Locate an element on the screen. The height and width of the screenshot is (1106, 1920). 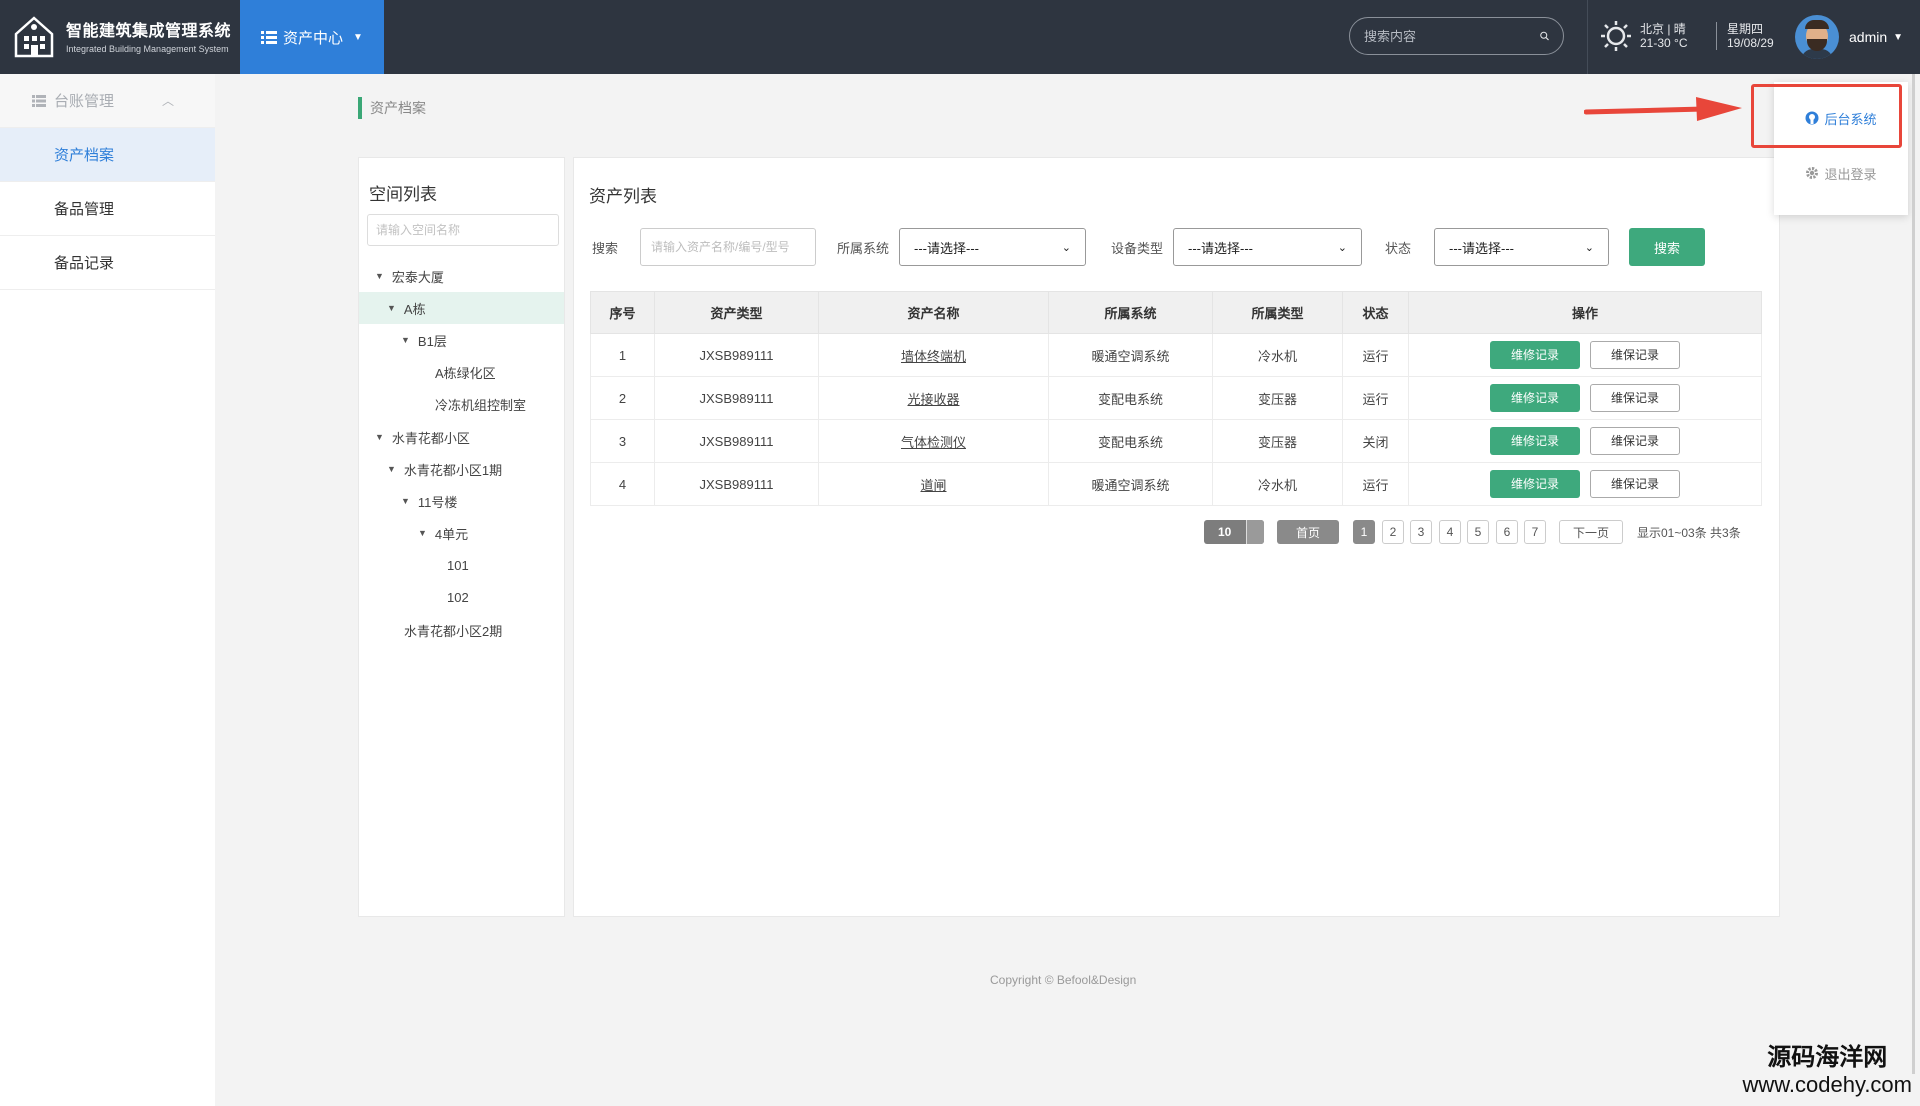
page-number-button: 3 is located at coordinates (1421, 532).